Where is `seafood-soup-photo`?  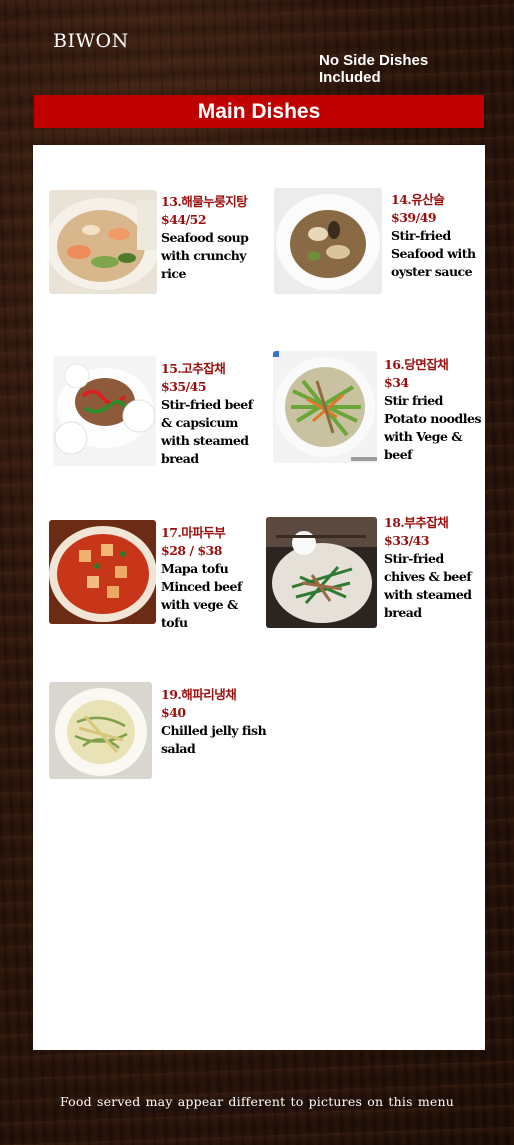 seafood-soup-photo is located at coordinates (103, 242).